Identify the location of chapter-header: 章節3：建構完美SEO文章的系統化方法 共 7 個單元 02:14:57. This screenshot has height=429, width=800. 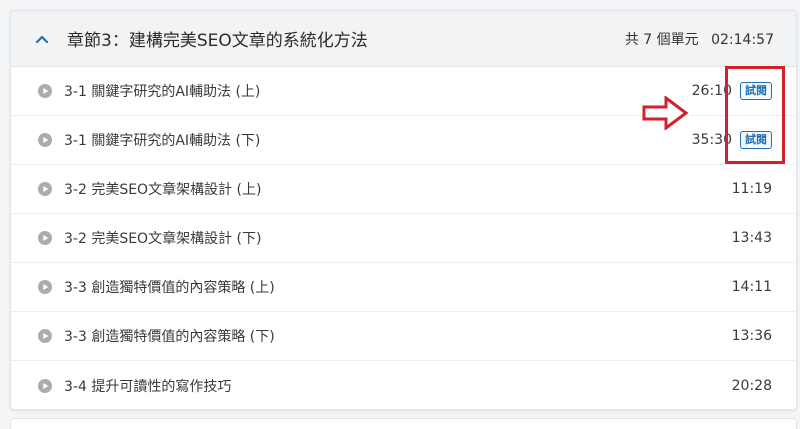
(403, 39).